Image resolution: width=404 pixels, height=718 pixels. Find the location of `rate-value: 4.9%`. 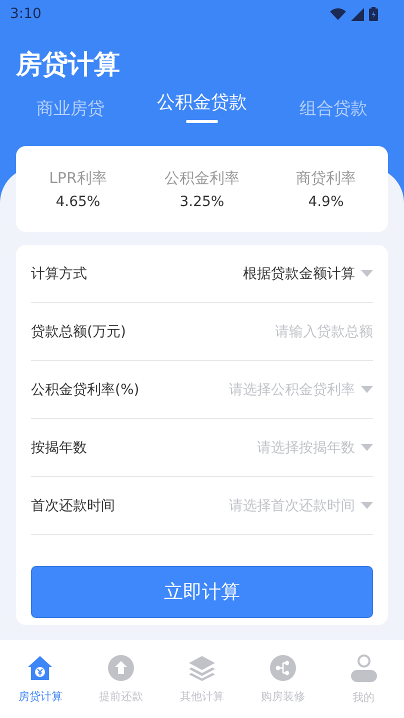

rate-value: 4.9% is located at coordinates (326, 202).